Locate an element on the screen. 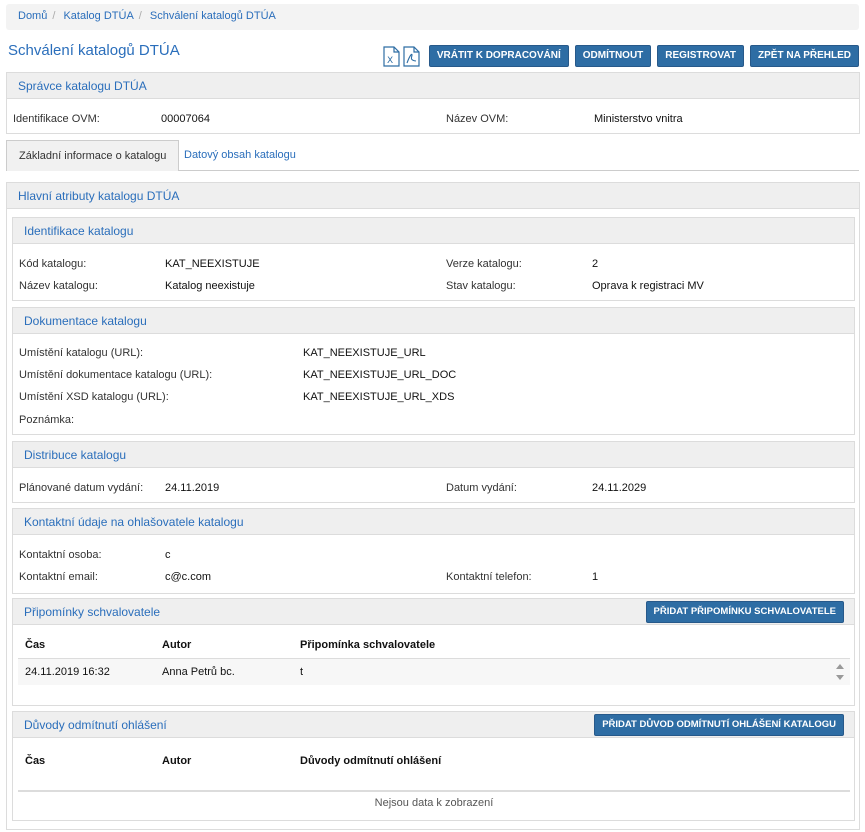  stav-label: Stav katalogu: is located at coordinates (481, 286).